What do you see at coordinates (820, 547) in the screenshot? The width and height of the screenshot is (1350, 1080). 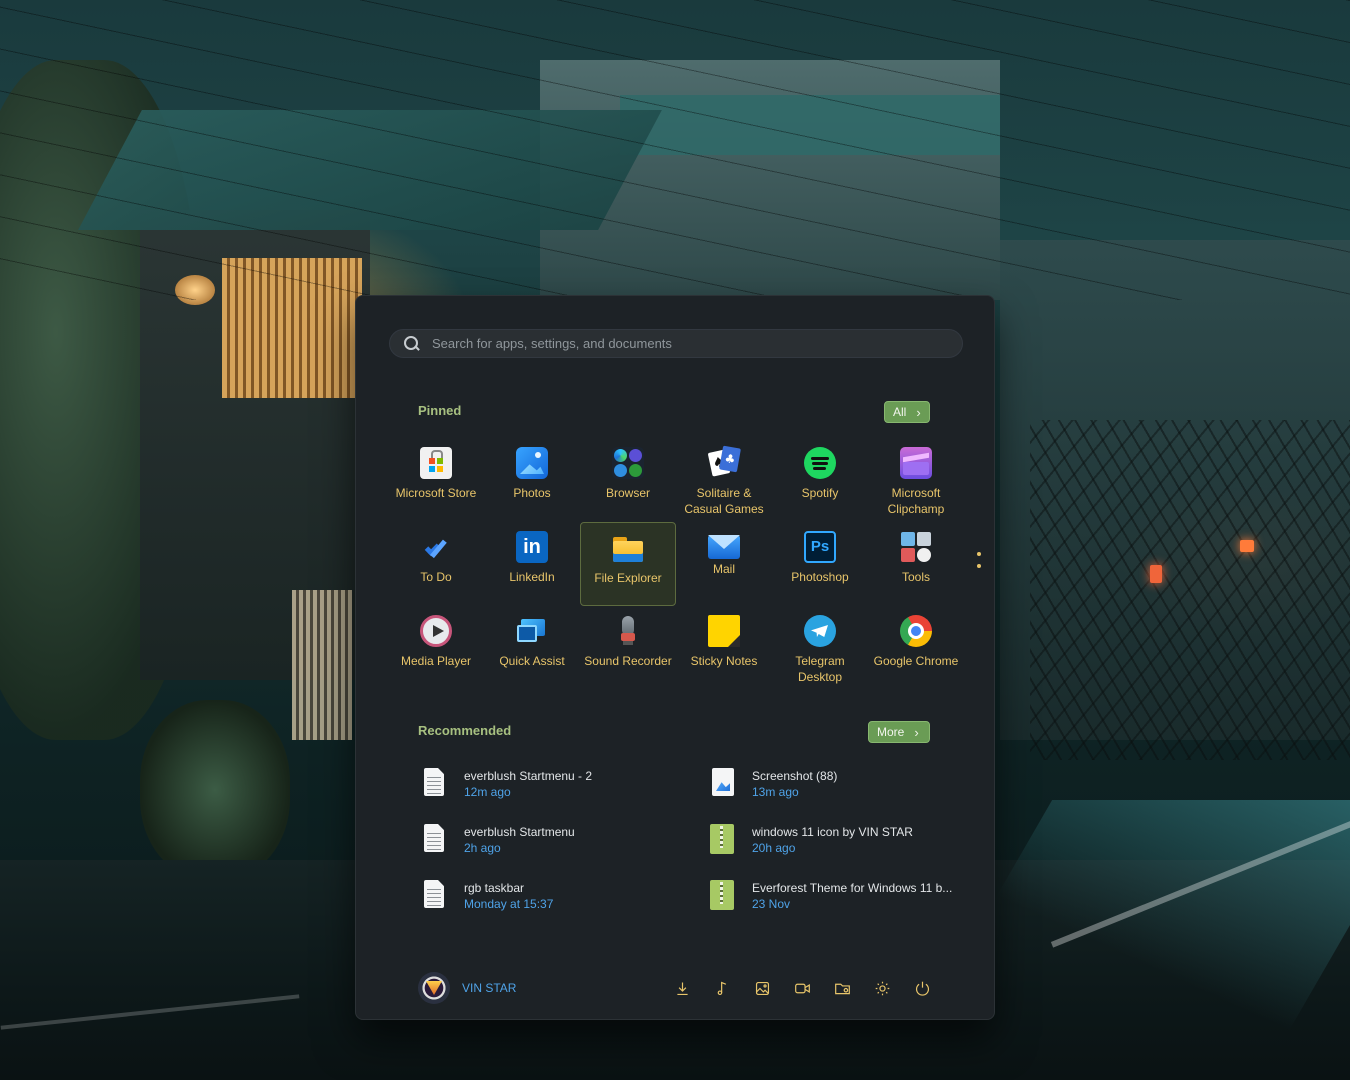 I see `photoshop-icon: Ps` at bounding box center [820, 547].